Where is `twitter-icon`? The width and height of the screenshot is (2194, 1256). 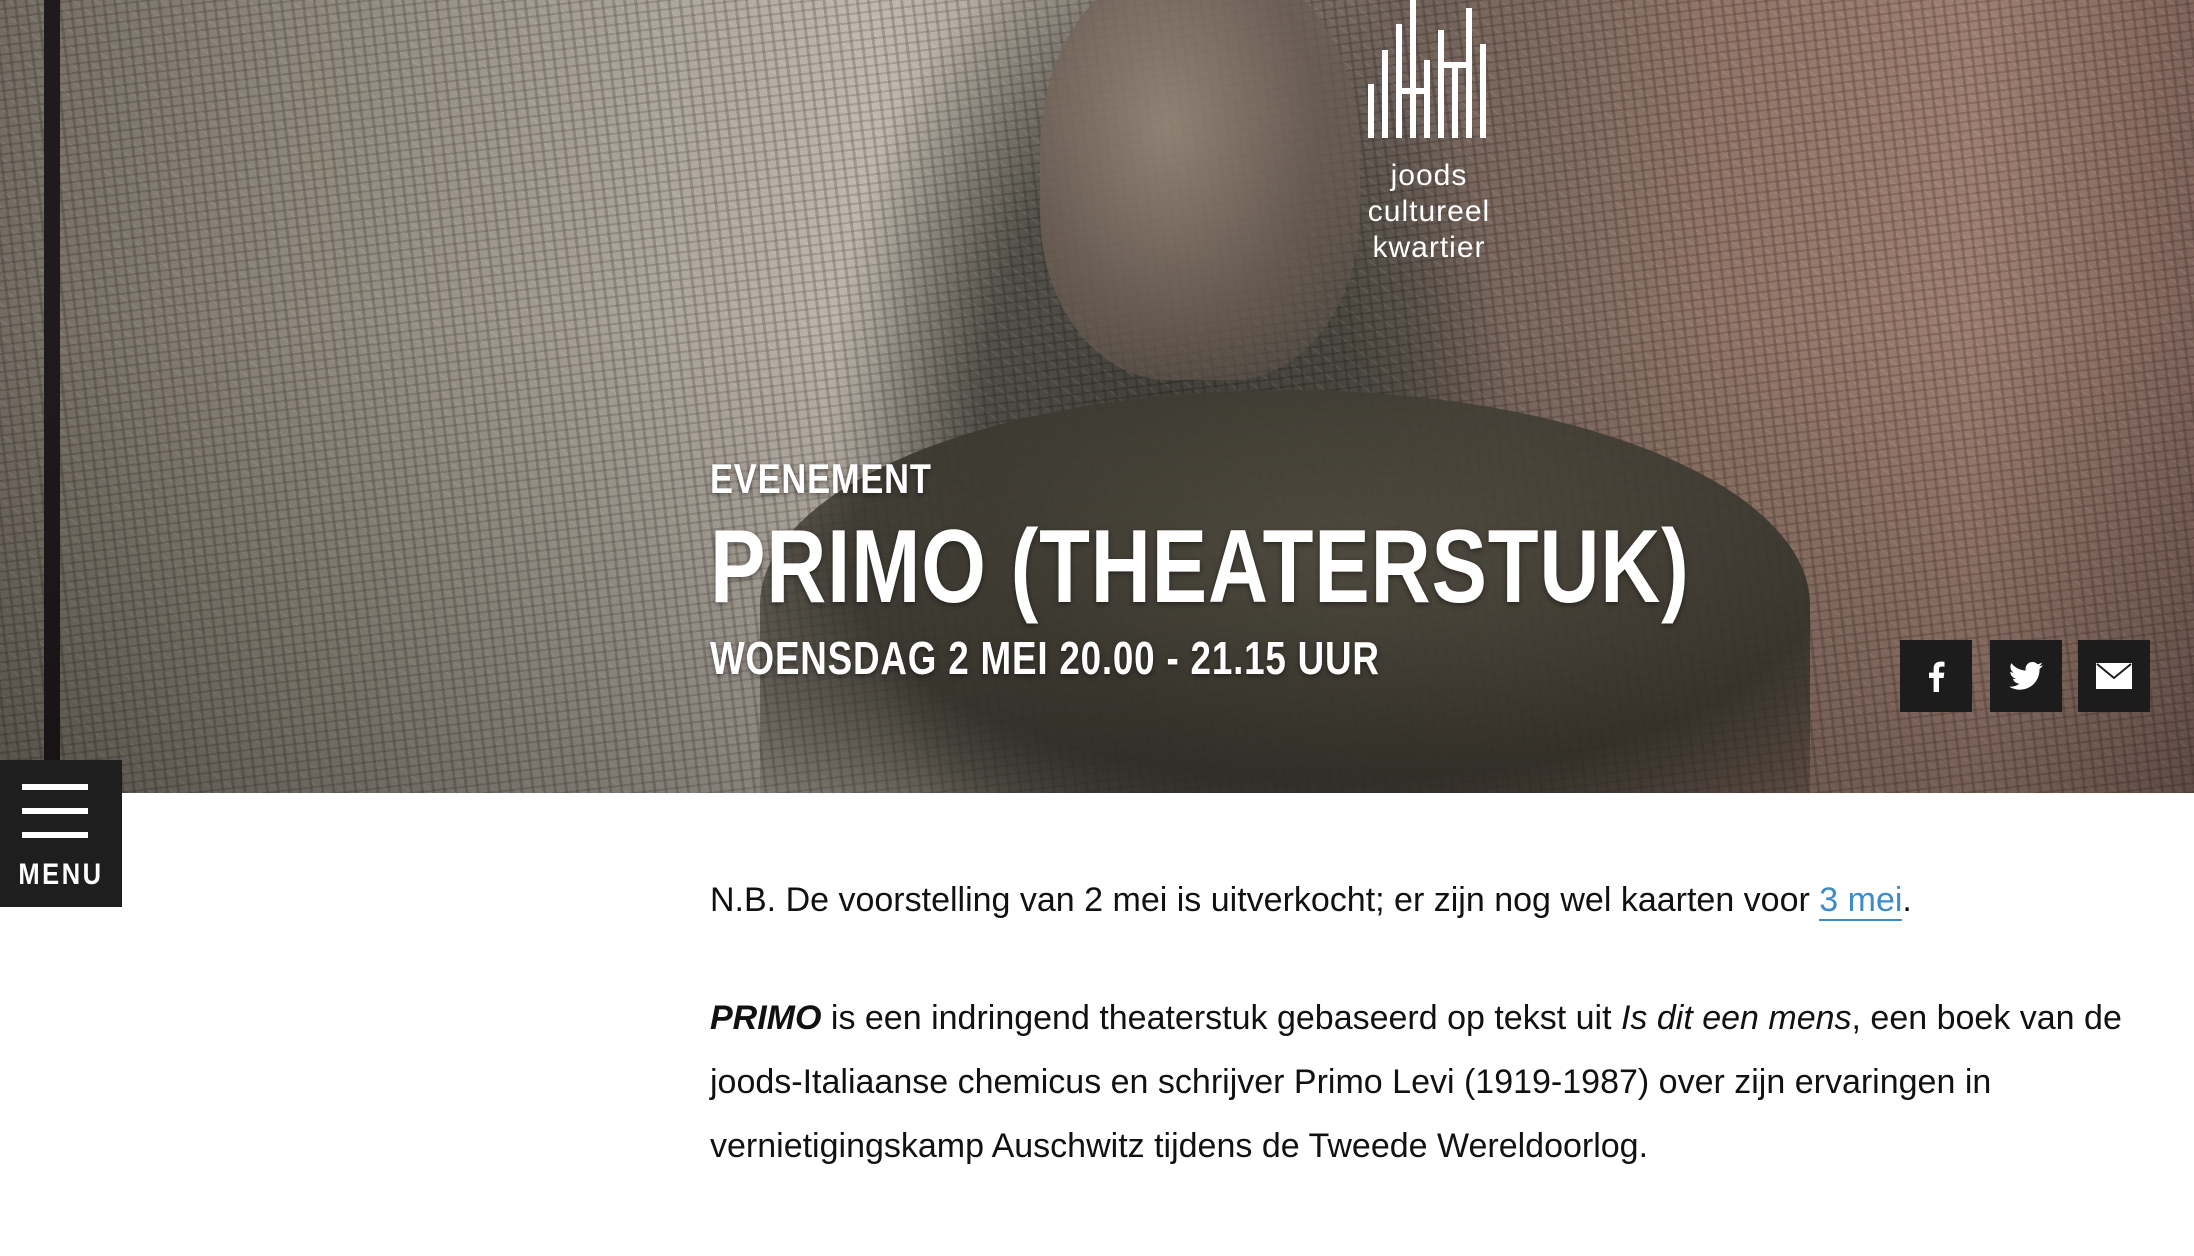 twitter-icon is located at coordinates (2026, 676).